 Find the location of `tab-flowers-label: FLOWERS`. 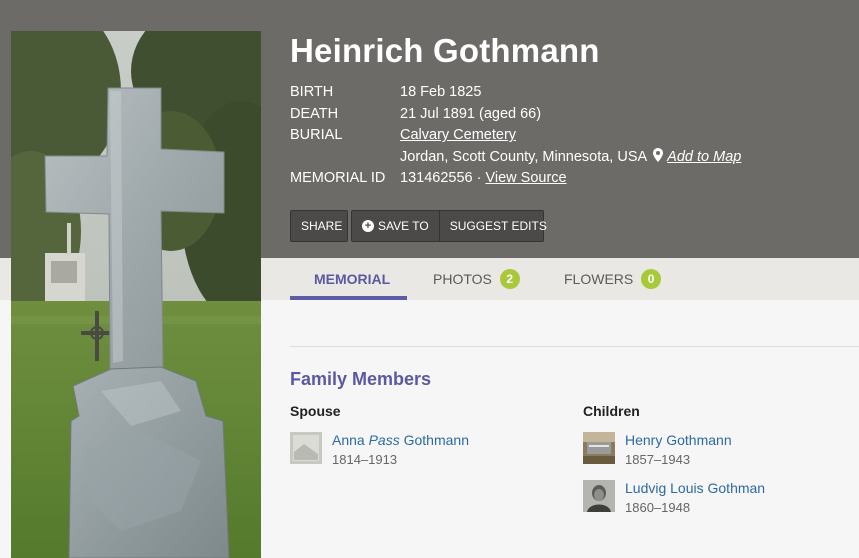

tab-flowers-label: FLOWERS is located at coordinates (599, 279).